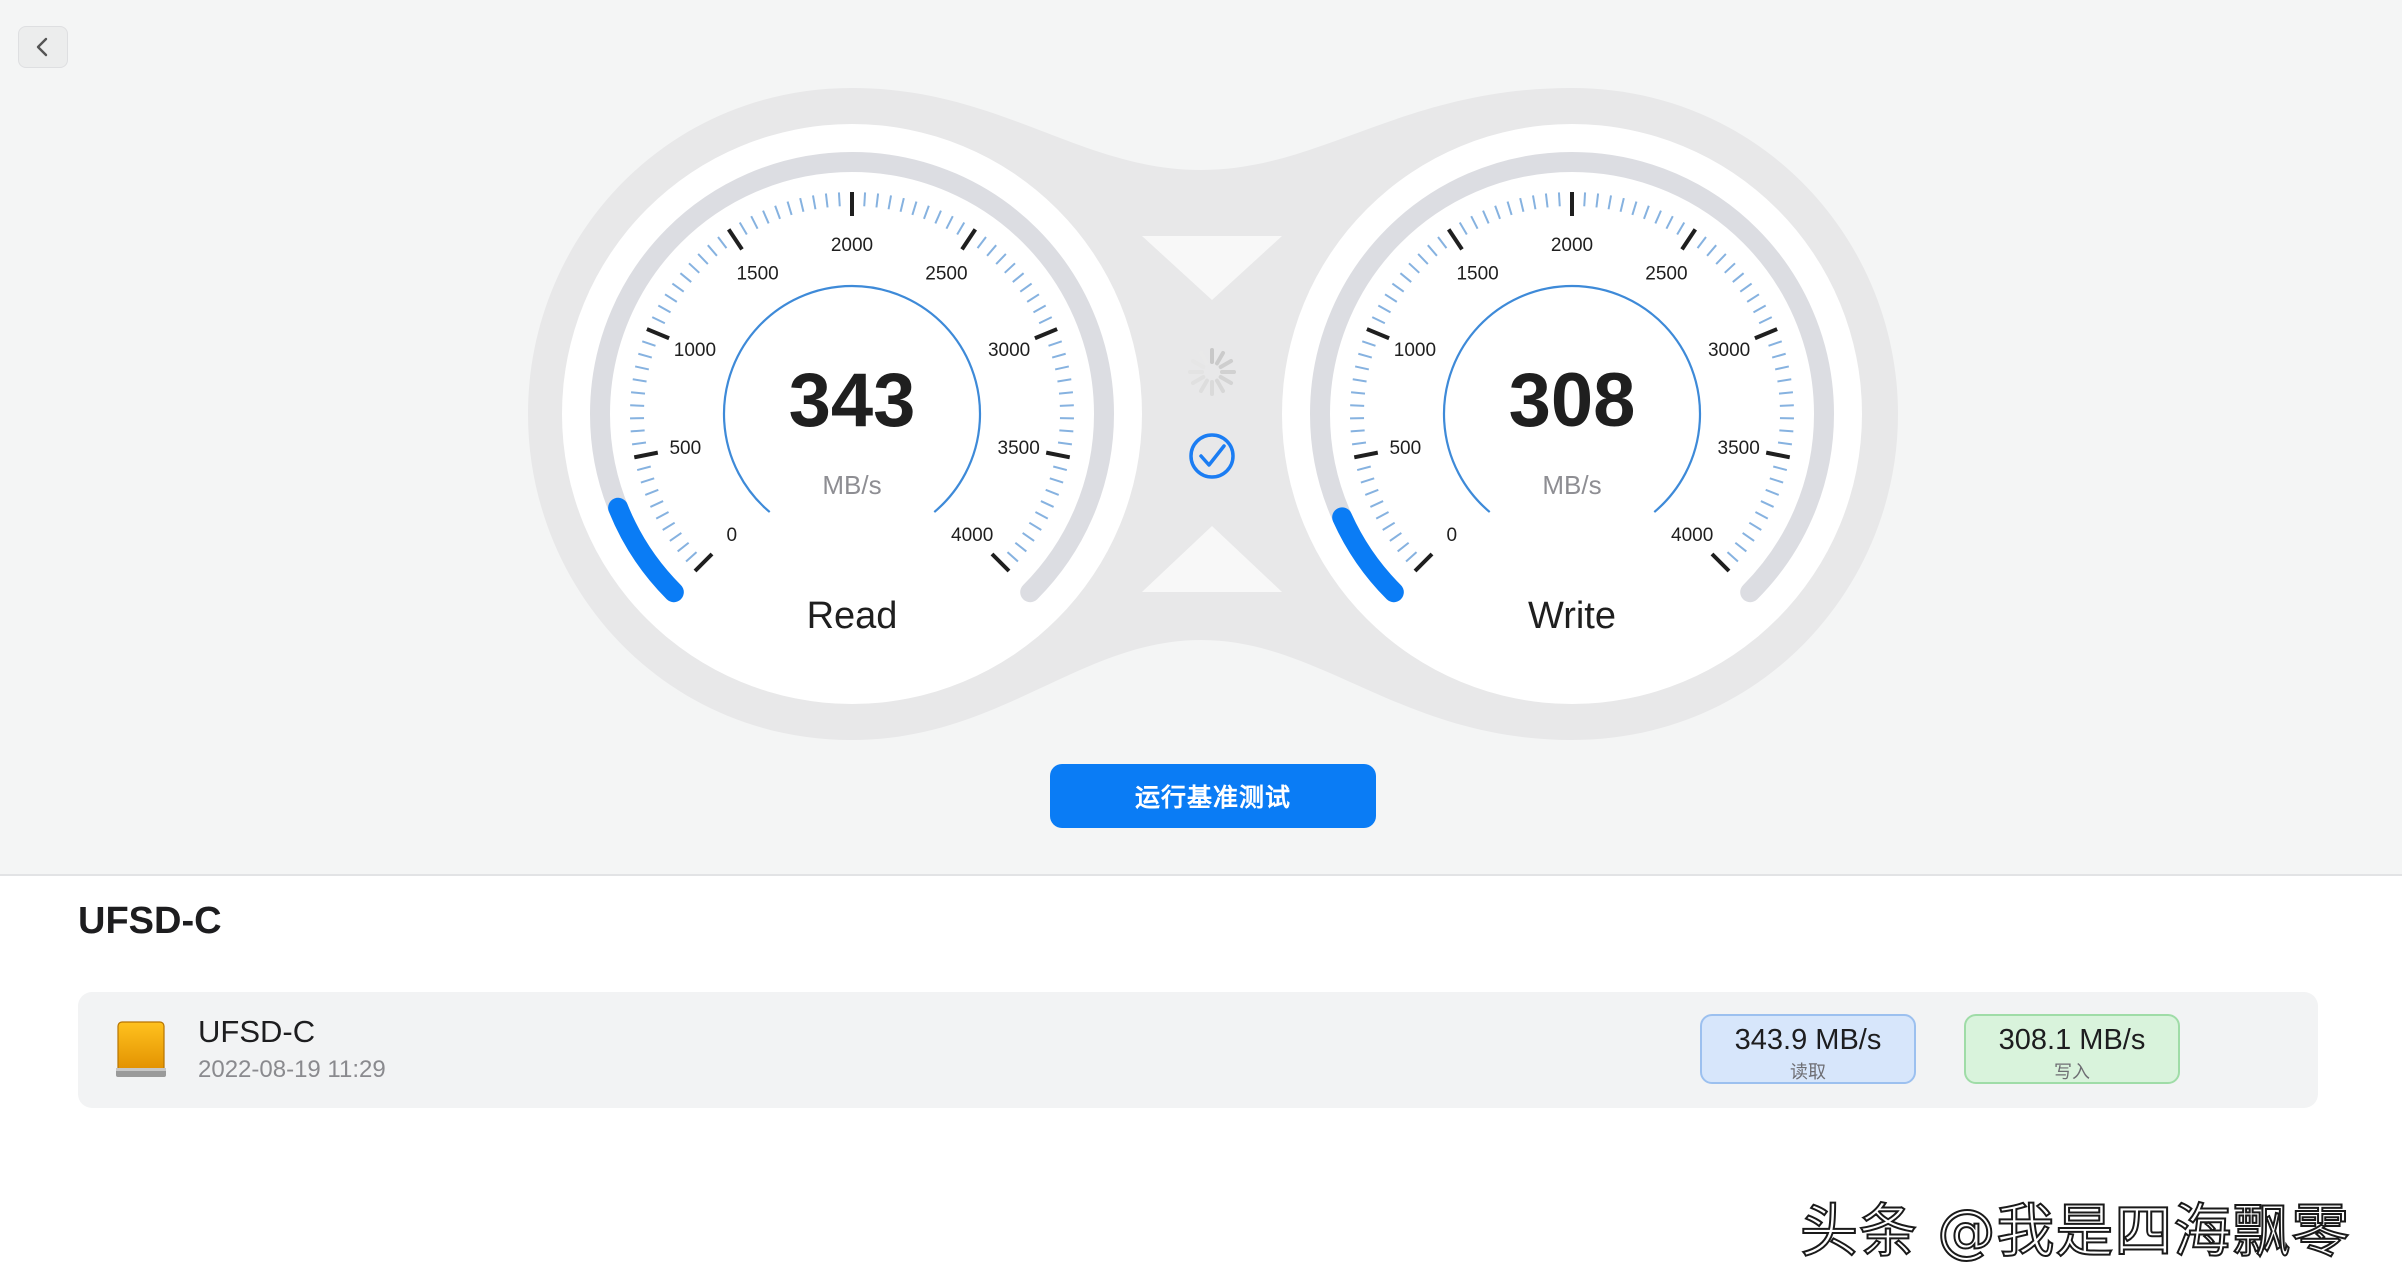 The image size is (2402, 1288). What do you see at coordinates (972, 535) in the screenshot?
I see `read-gauge-tick-label: 4000` at bounding box center [972, 535].